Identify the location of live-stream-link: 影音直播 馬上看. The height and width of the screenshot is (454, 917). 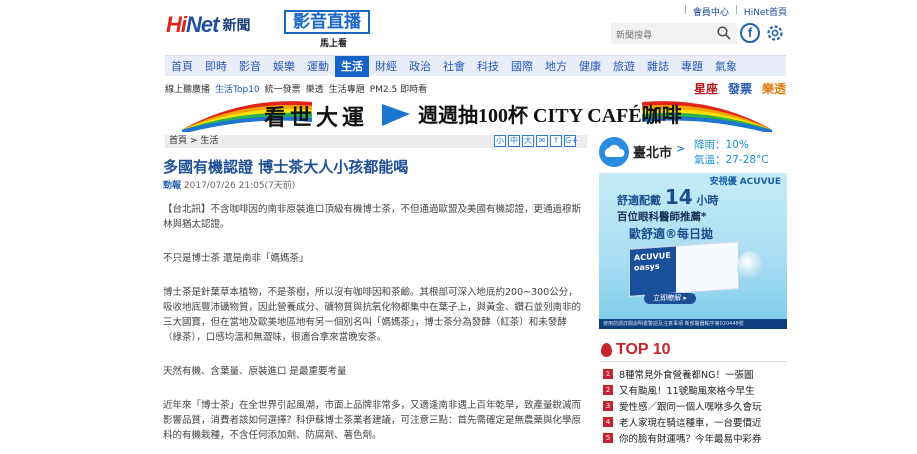
(327, 29).